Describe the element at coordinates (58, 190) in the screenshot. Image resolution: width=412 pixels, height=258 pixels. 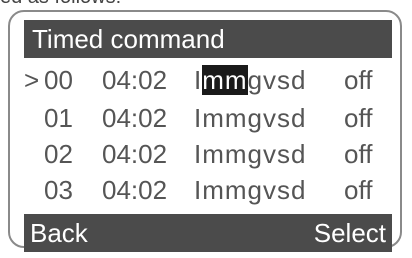
I see `command-index: 03` at that location.